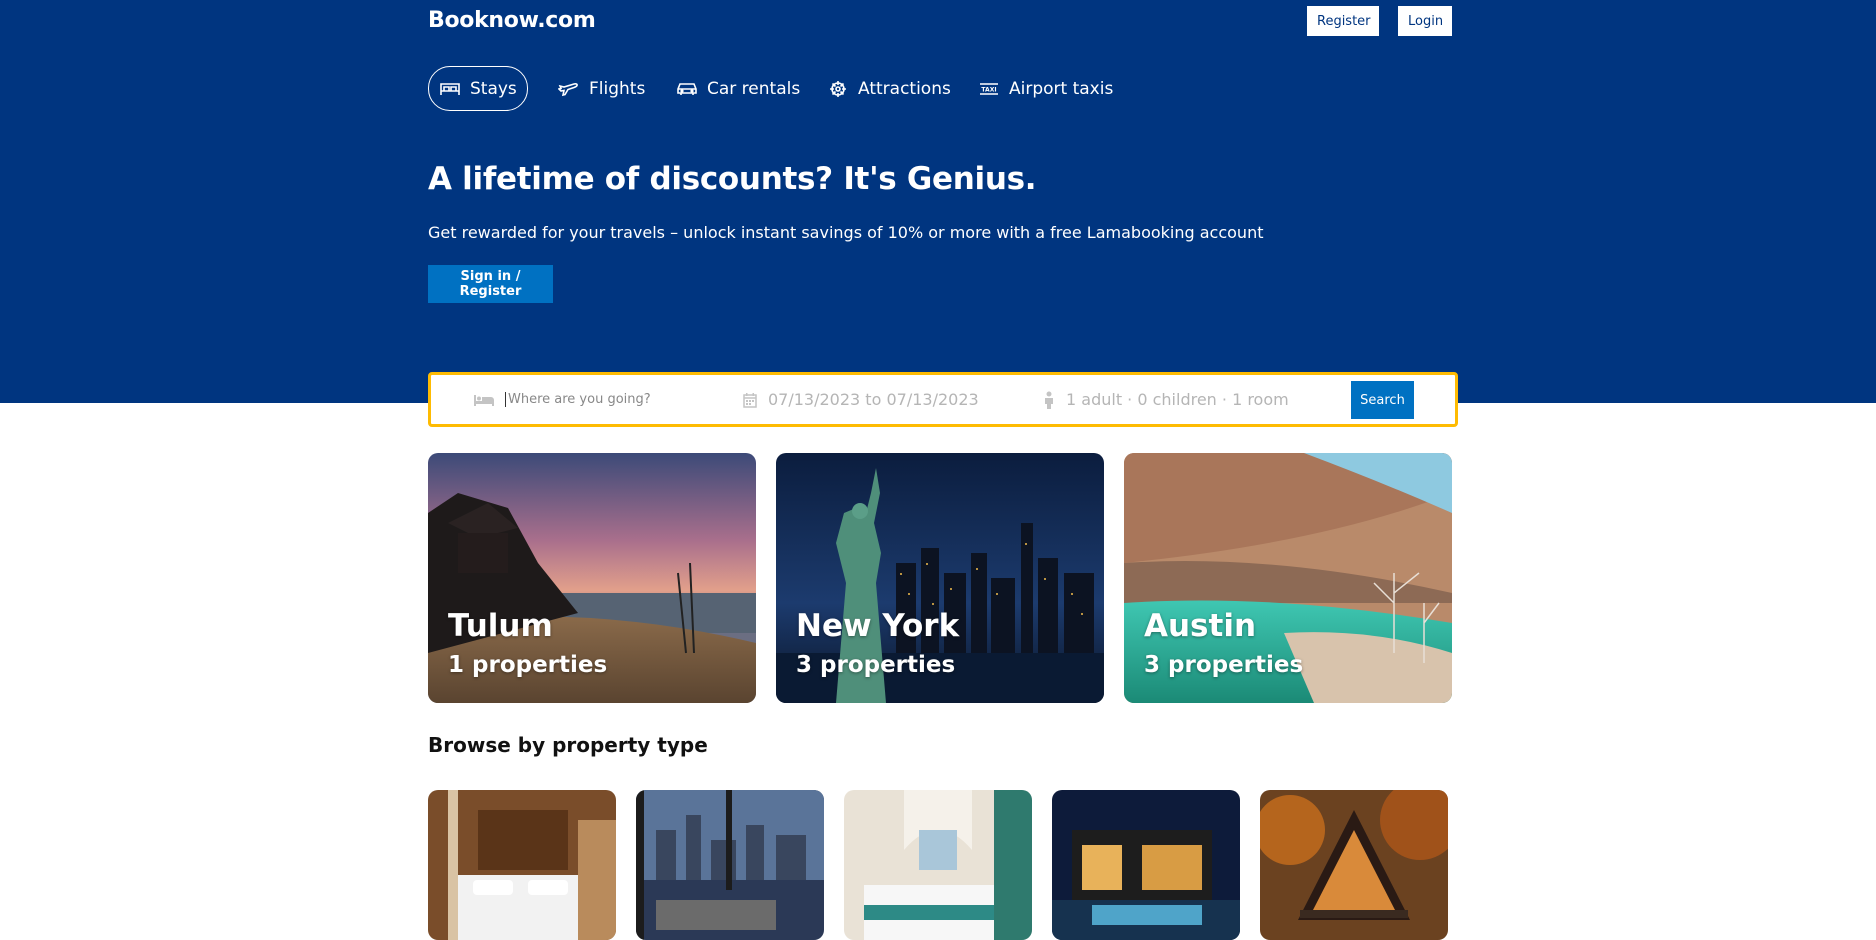 This screenshot has width=1876, height=940. I want to click on destination-field, so click(589, 399).